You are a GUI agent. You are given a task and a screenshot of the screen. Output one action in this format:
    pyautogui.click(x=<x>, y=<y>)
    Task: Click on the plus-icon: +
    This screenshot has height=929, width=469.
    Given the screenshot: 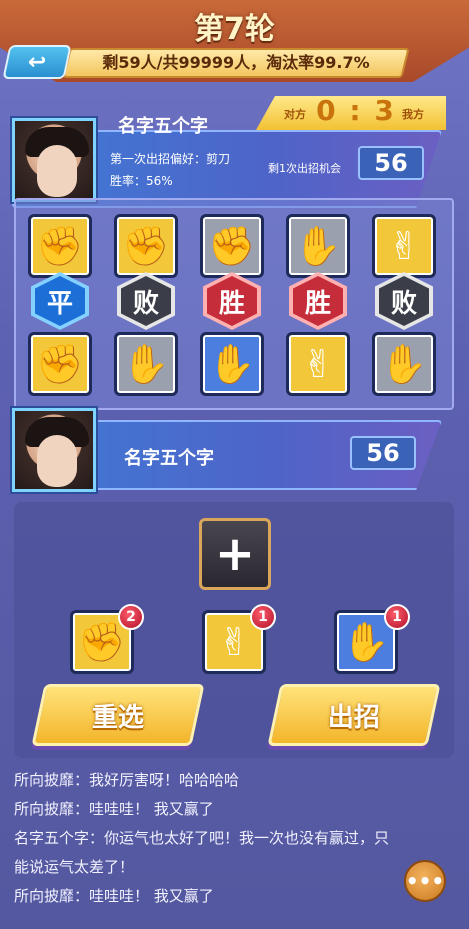 What is the action you would take?
    pyautogui.click(x=235, y=554)
    